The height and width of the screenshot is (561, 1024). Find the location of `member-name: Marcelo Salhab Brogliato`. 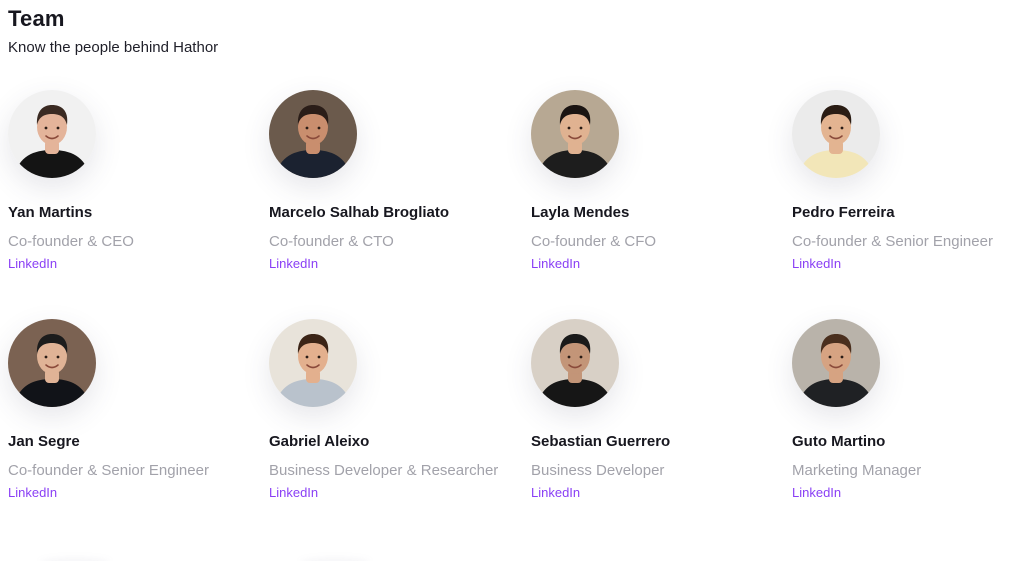

member-name: Marcelo Salhab Brogliato is located at coordinates (359, 212).